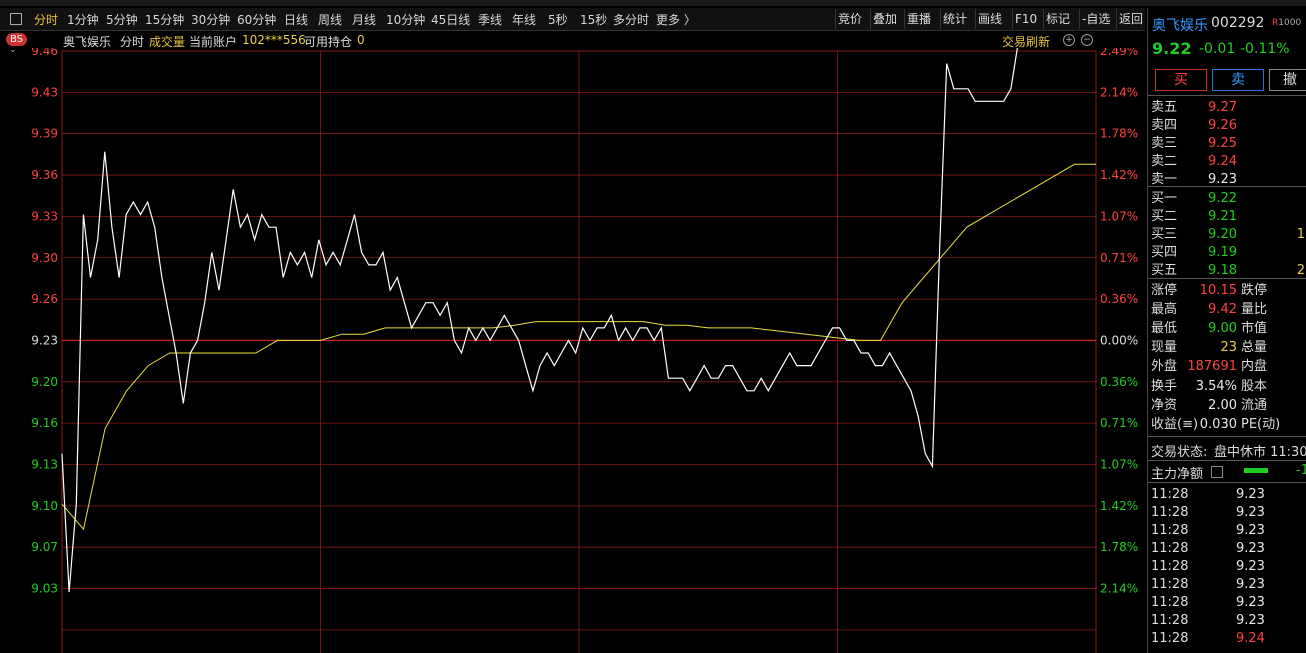 The width and height of the screenshot is (1306, 653). What do you see at coordinates (884, 19) in the screenshot?
I see `tool-button-1: 叠加` at bounding box center [884, 19].